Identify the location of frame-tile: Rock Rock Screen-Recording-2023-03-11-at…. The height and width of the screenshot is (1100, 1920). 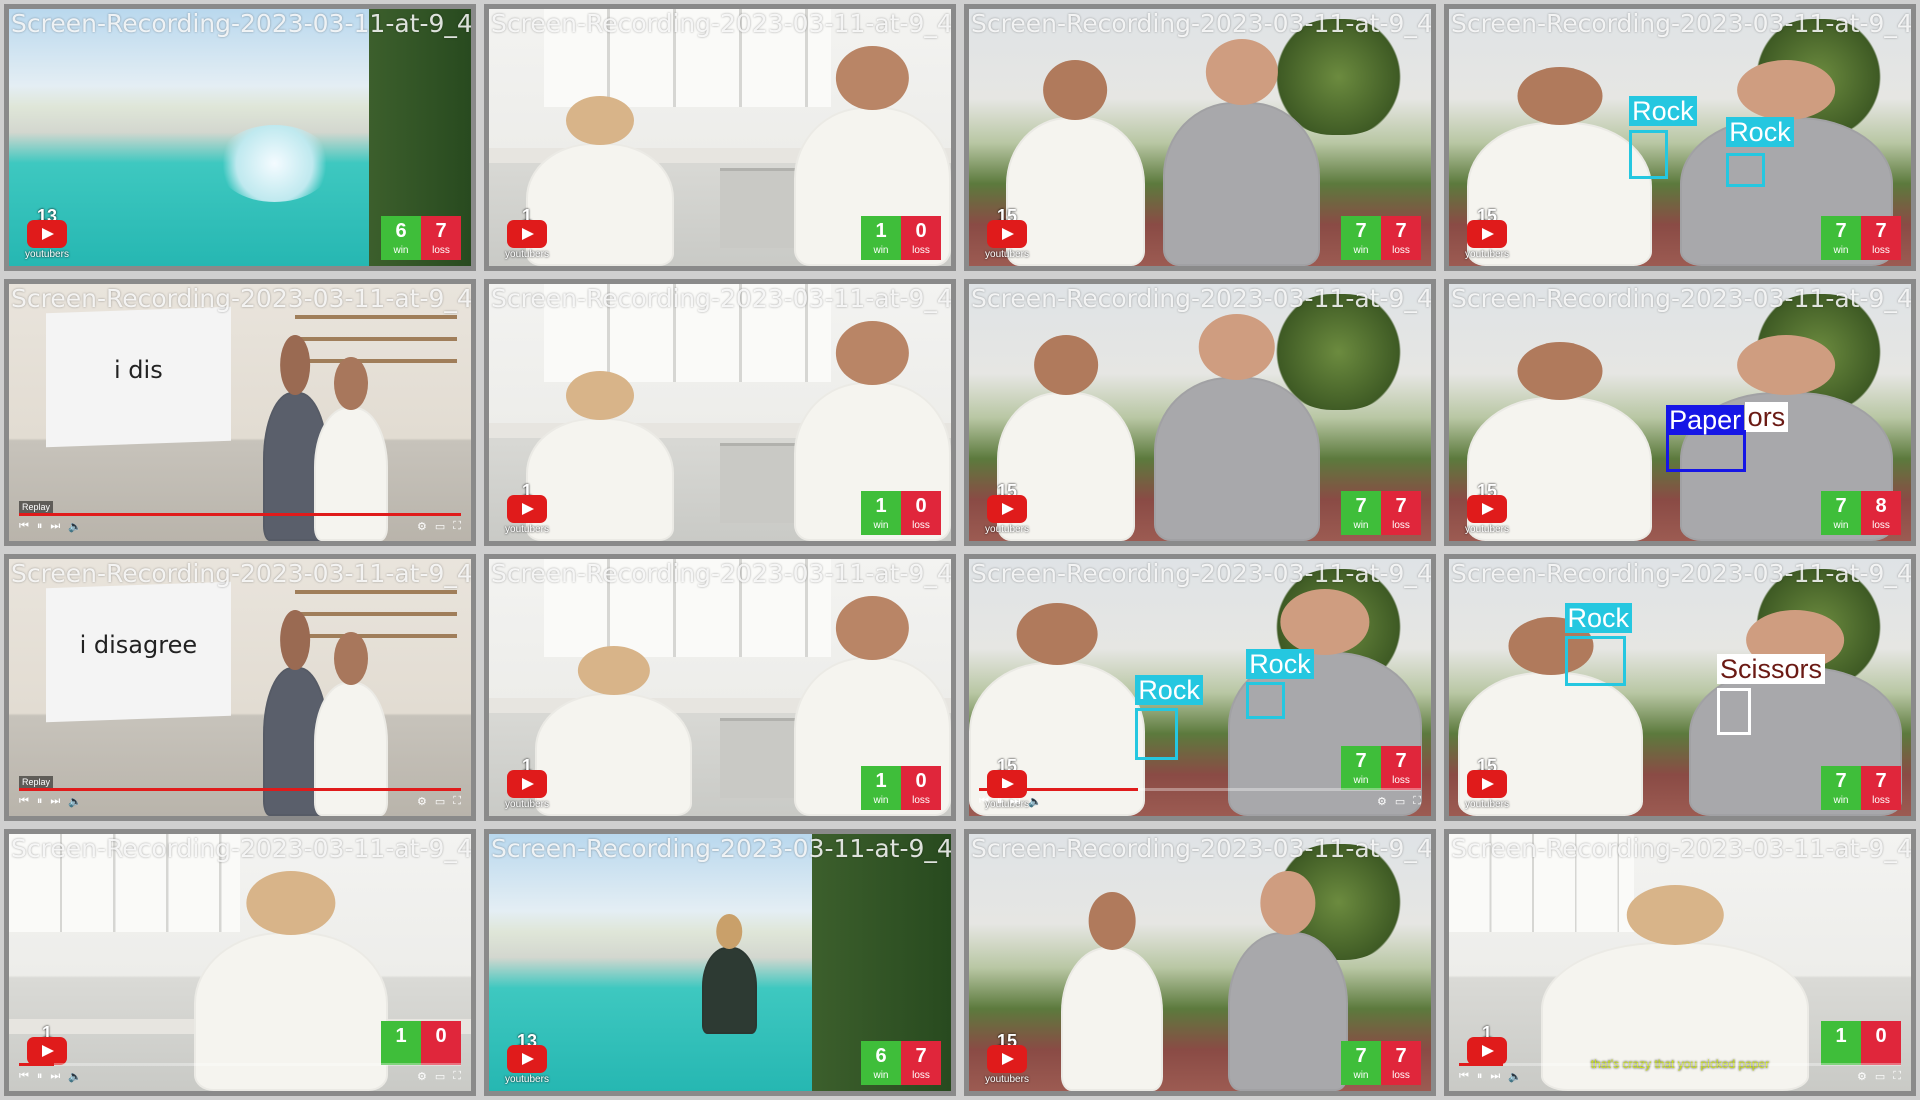
(1200, 687).